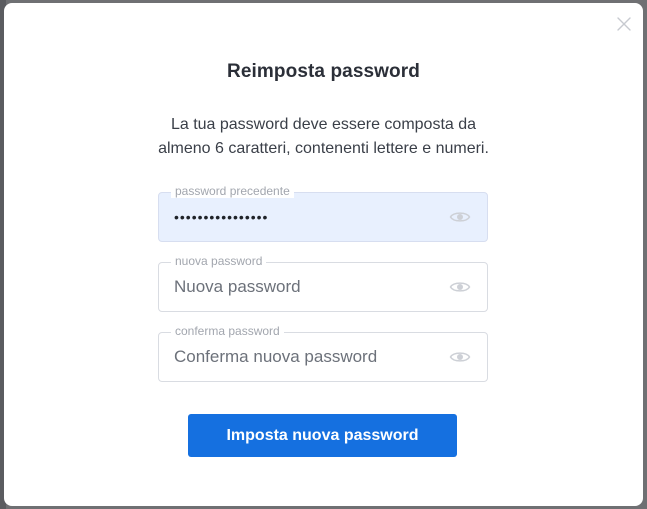 This screenshot has height=509, width=647. I want to click on new-password-input, so click(309, 287).